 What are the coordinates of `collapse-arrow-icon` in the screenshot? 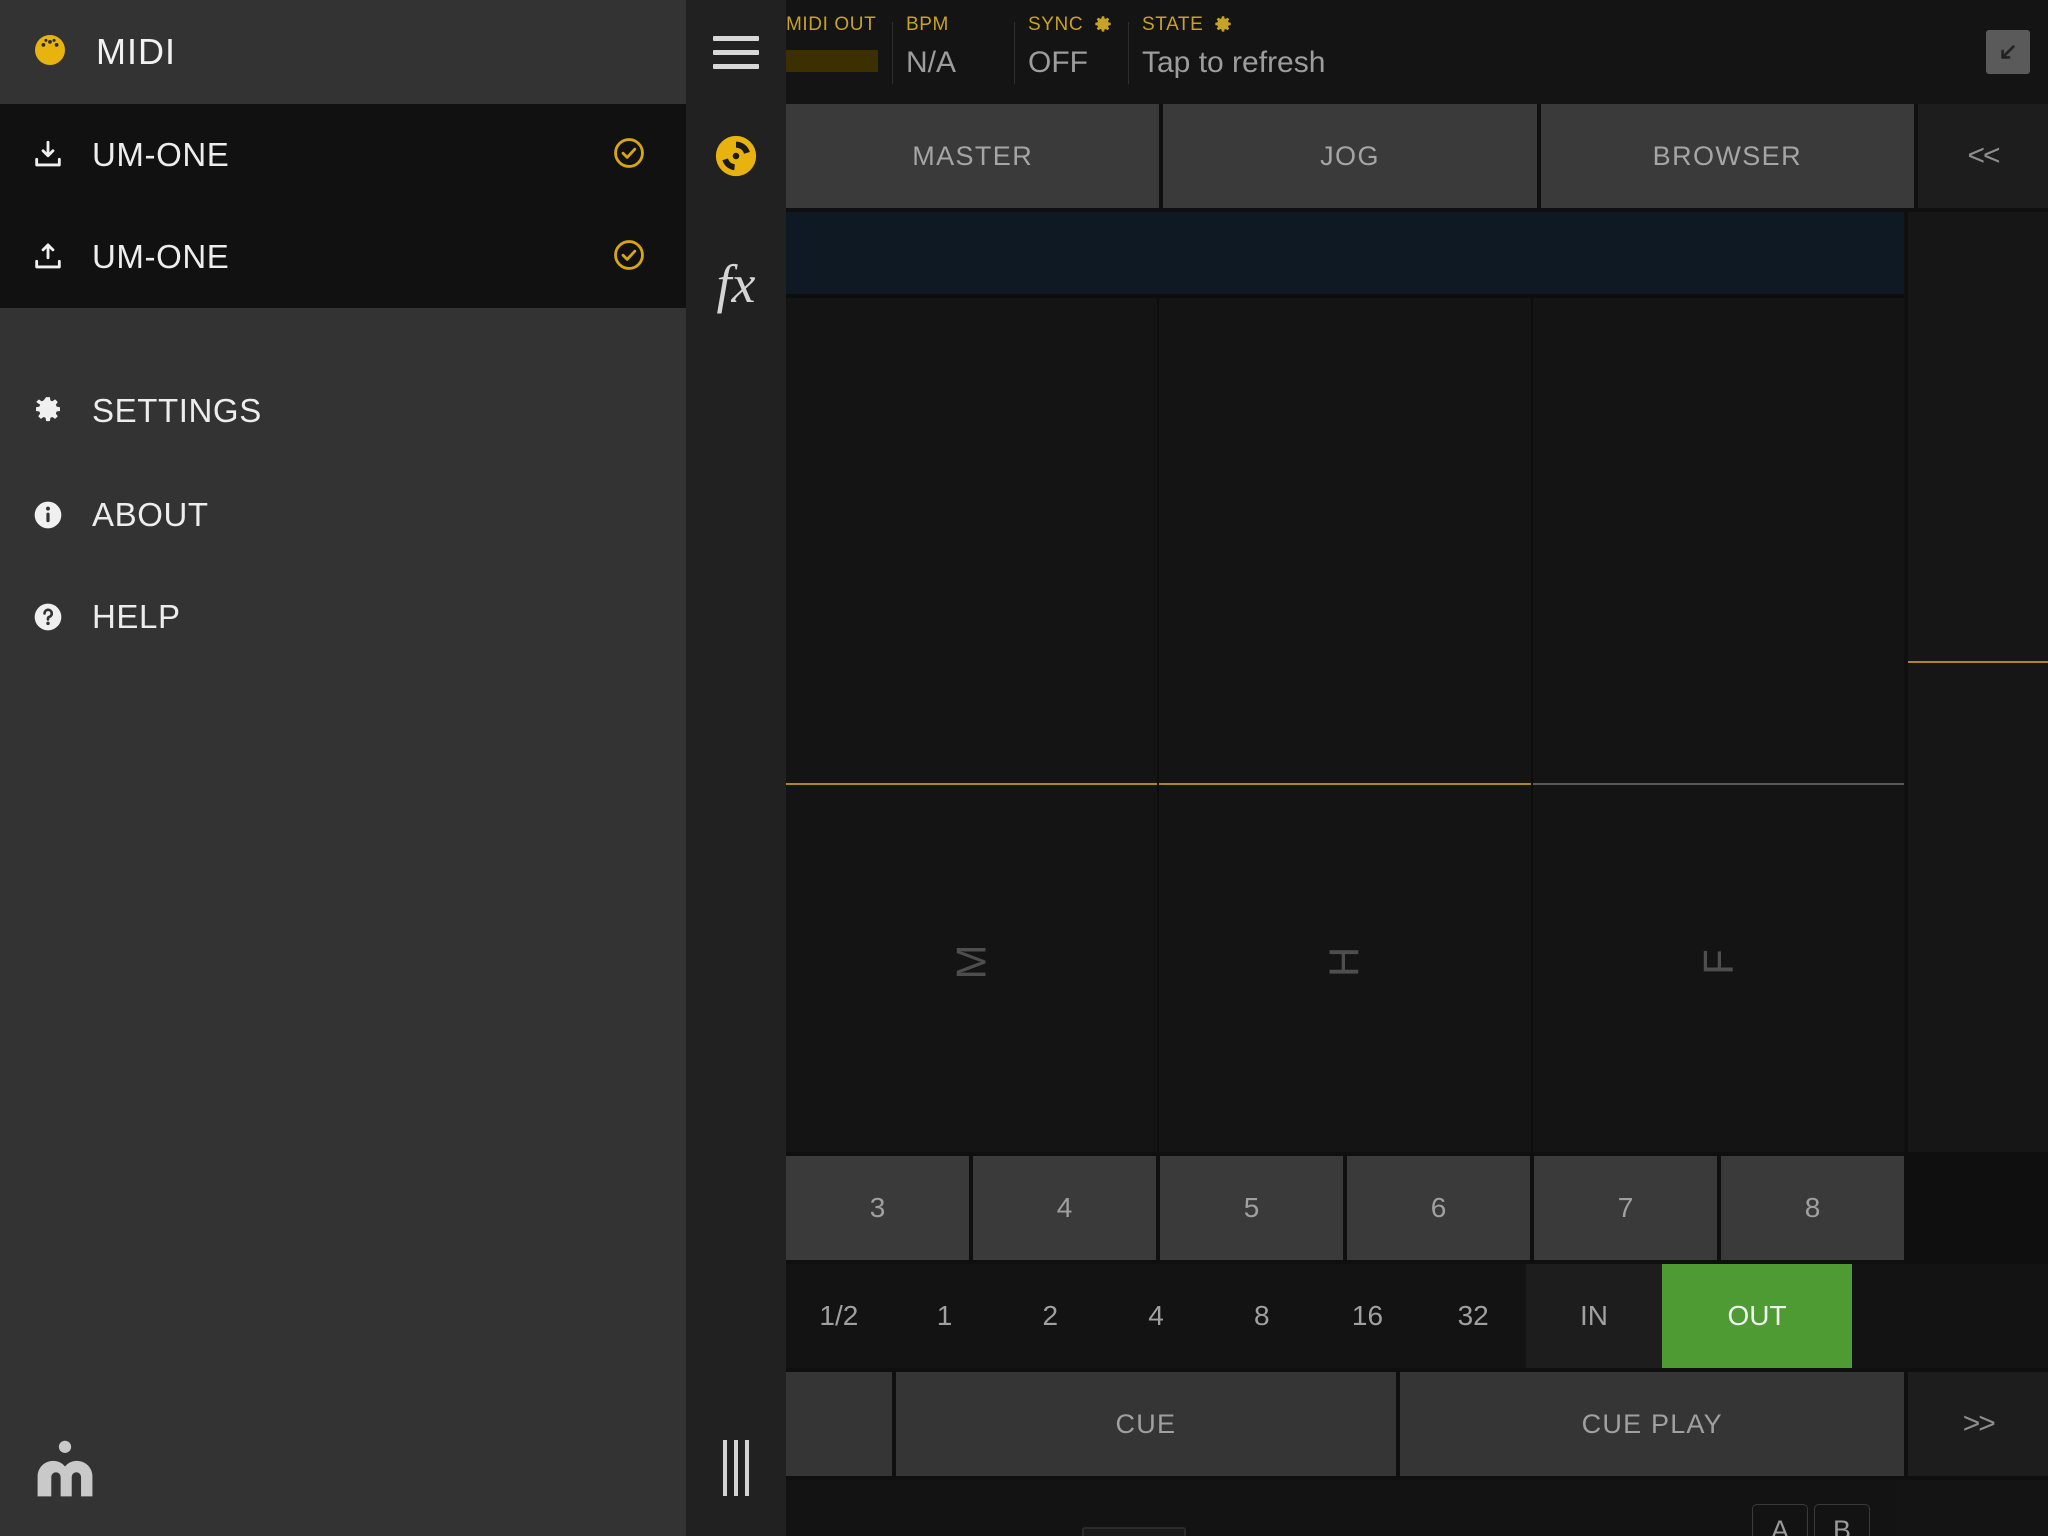 It's located at (2008, 52).